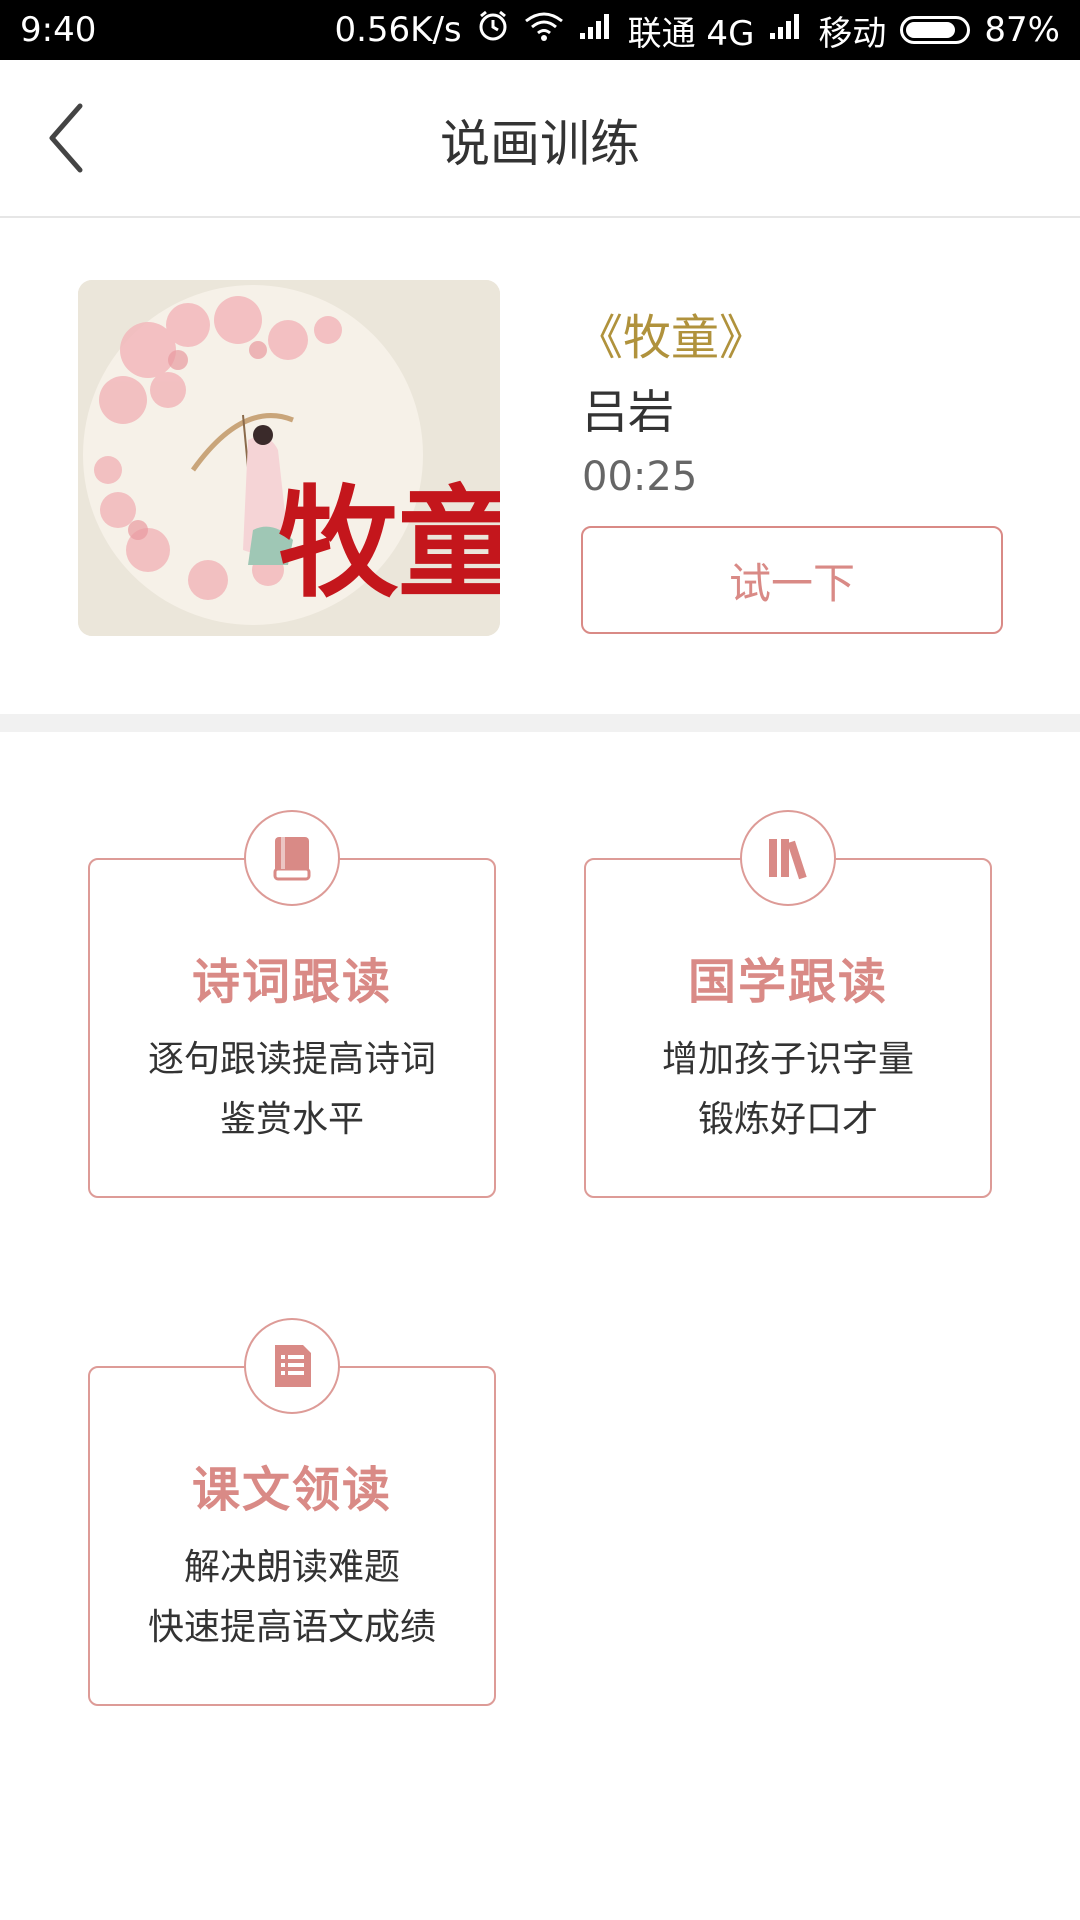  I want to click on cover-calligraphy: 牧童, so click(389, 544).